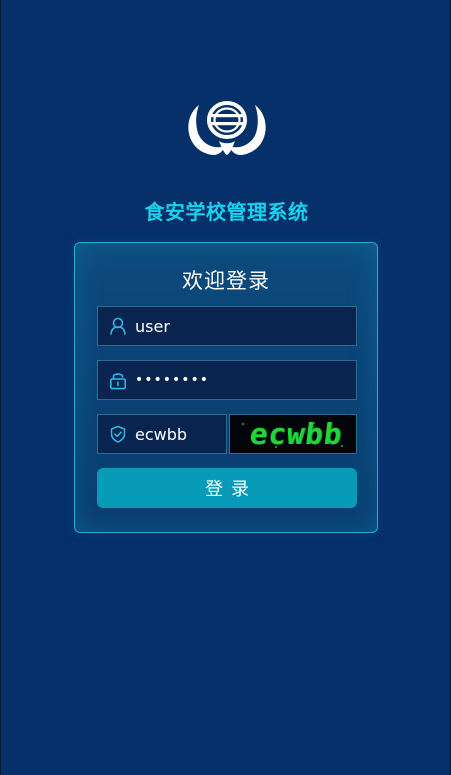  What do you see at coordinates (242, 380) in the screenshot?
I see `password-input` at bounding box center [242, 380].